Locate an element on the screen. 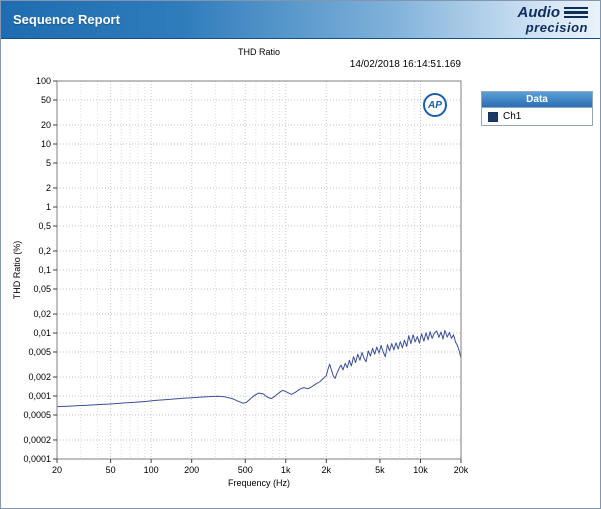  legend-header: Data is located at coordinates (537, 100).